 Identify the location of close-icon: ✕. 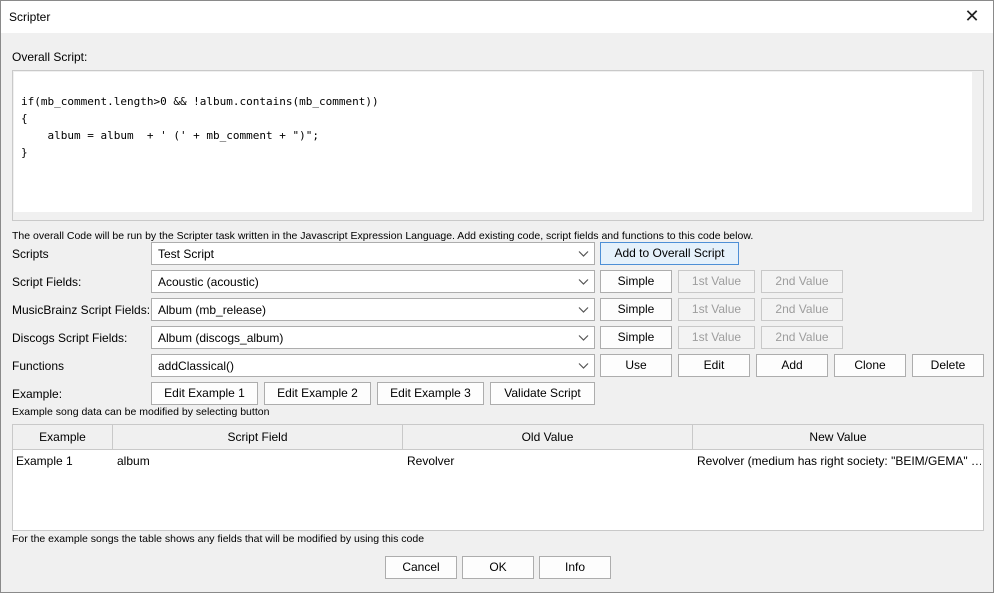
(972, 16).